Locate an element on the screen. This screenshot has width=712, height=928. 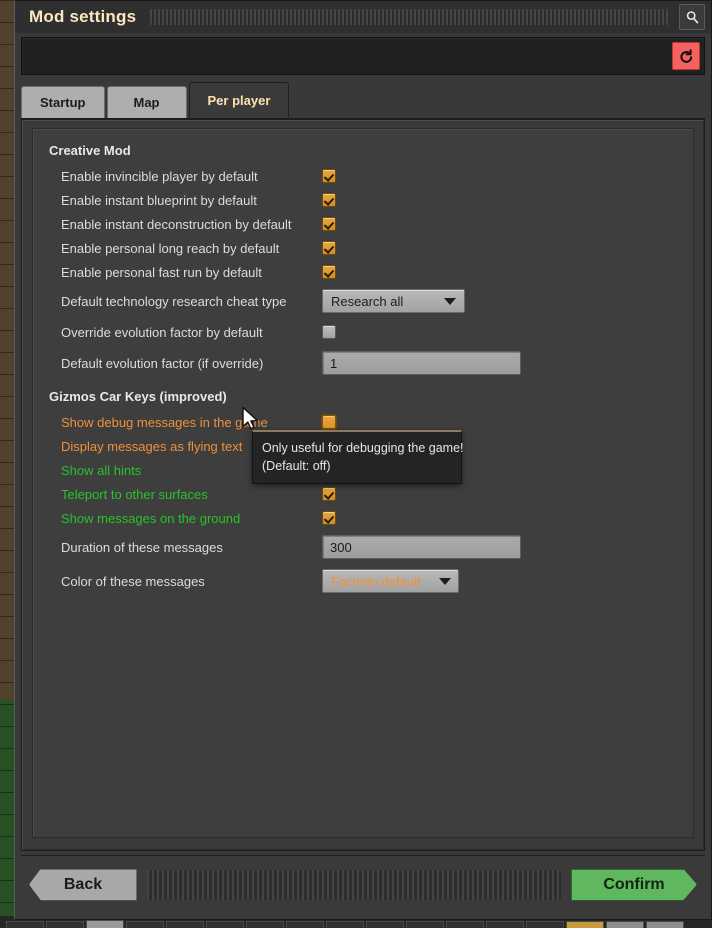
tab-map: Map is located at coordinates (146, 102).